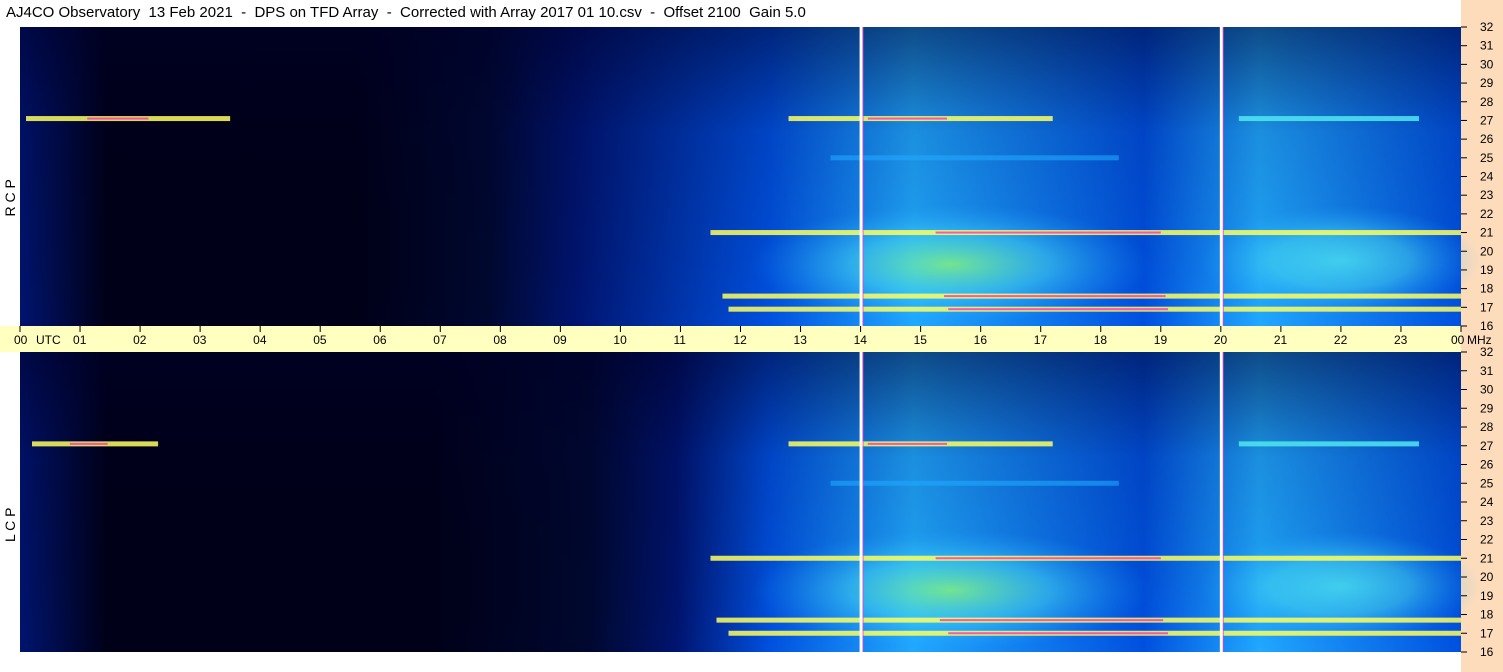  What do you see at coordinates (1221, 340) in the screenshot?
I see `time-tick-label: 20` at bounding box center [1221, 340].